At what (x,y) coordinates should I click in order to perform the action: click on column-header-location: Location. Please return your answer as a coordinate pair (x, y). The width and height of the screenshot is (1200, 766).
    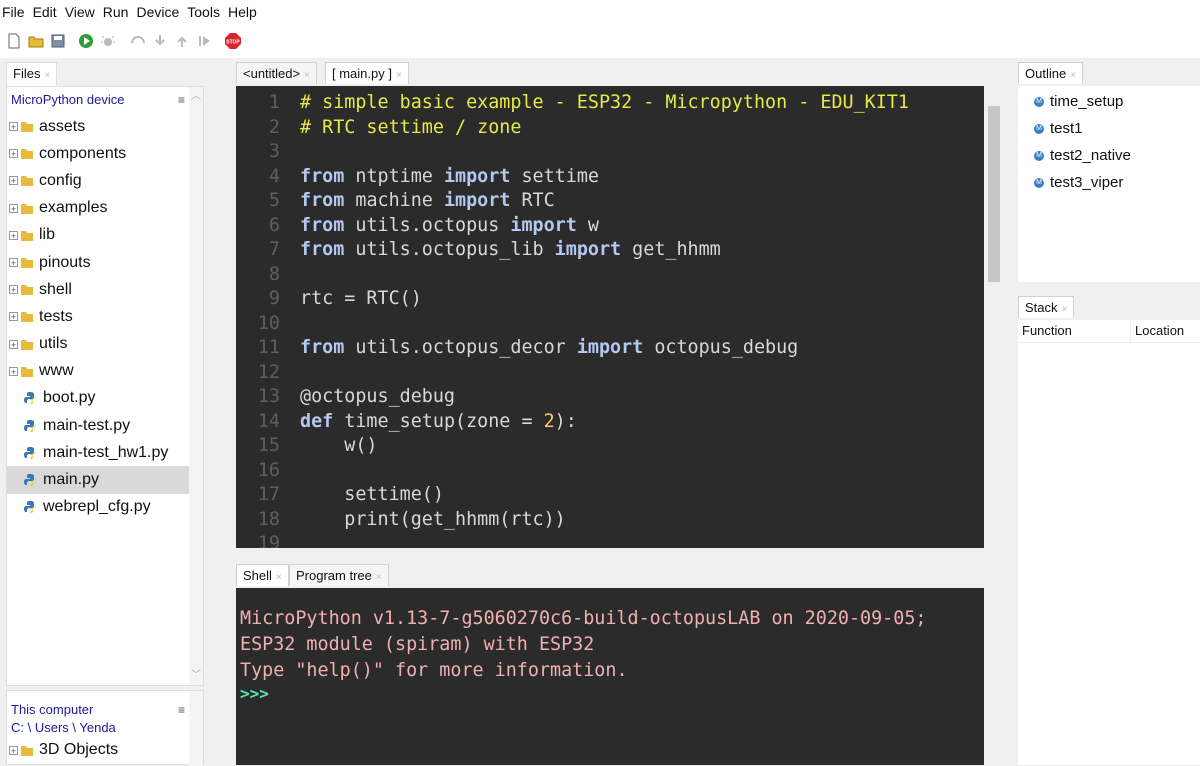
    Looking at the image, I should click on (1157, 331).